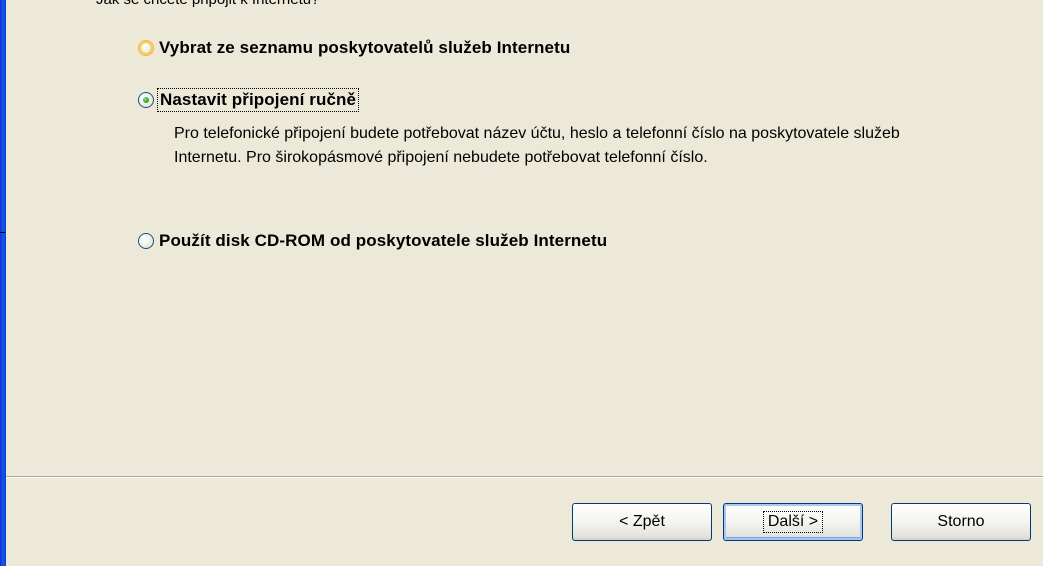 This screenshot has width=1049, height=566. Describe the element at coordinates (258, 100) in the screenshot. I see `option-manual-setup-label: Nastavit připojení ručně` at that location.